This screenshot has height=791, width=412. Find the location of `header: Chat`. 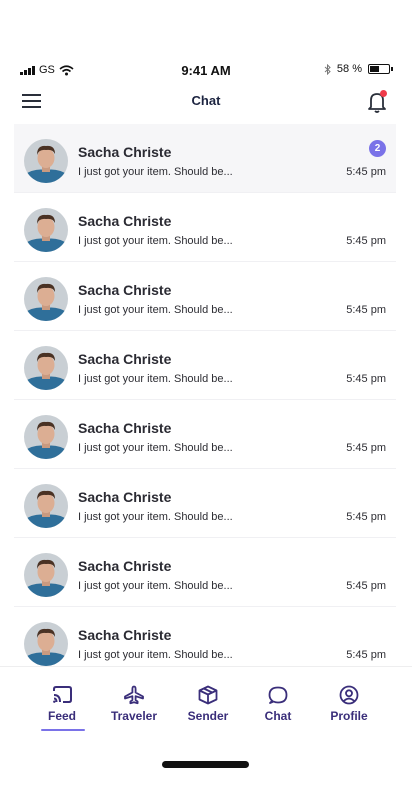

header: Chat is located at coordinates (206, 101).